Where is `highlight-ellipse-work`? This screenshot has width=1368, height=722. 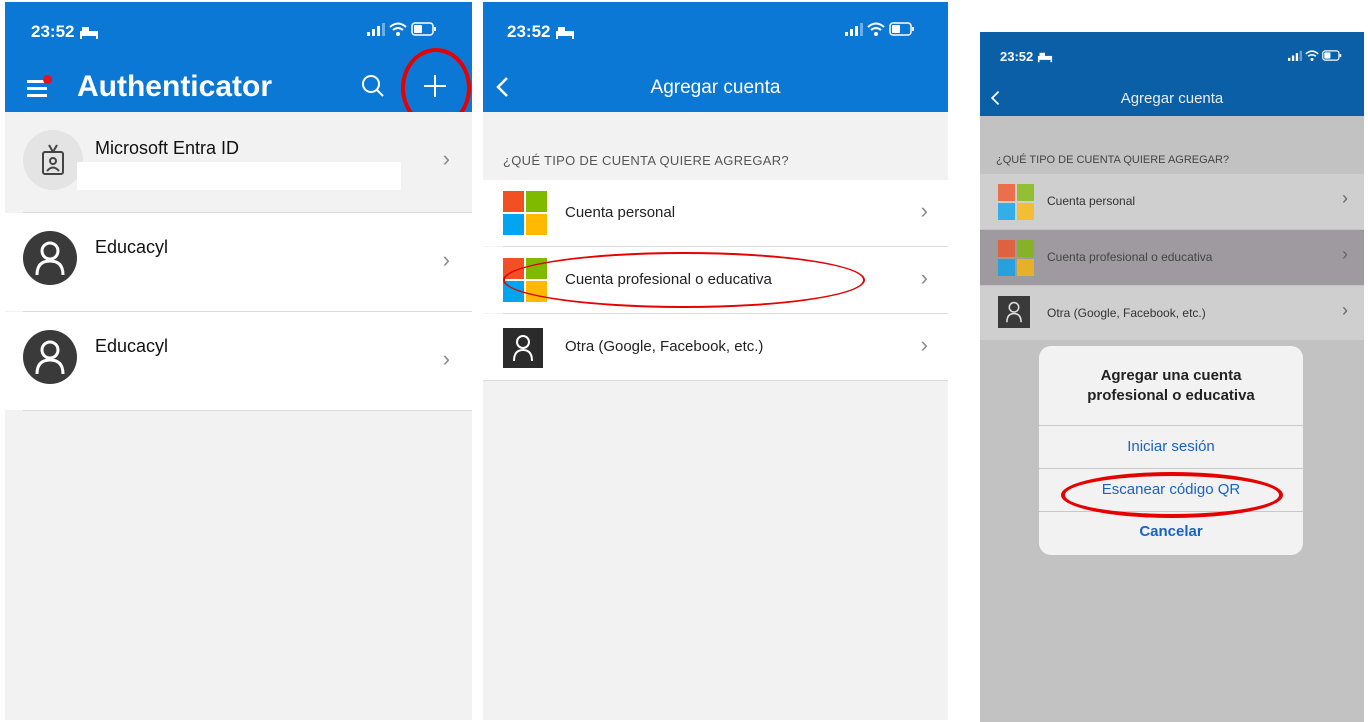
highlight-ellipse-work is located at coordinates (684, 280).